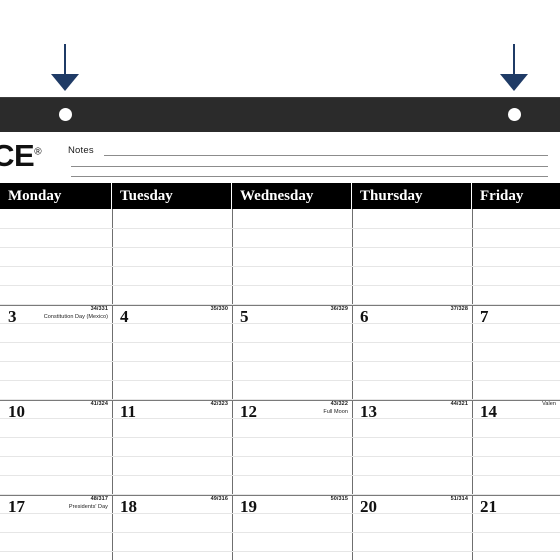 The image size is (560, 560). I want to click on weekday-header-label: Thursday, so click(391, 196).